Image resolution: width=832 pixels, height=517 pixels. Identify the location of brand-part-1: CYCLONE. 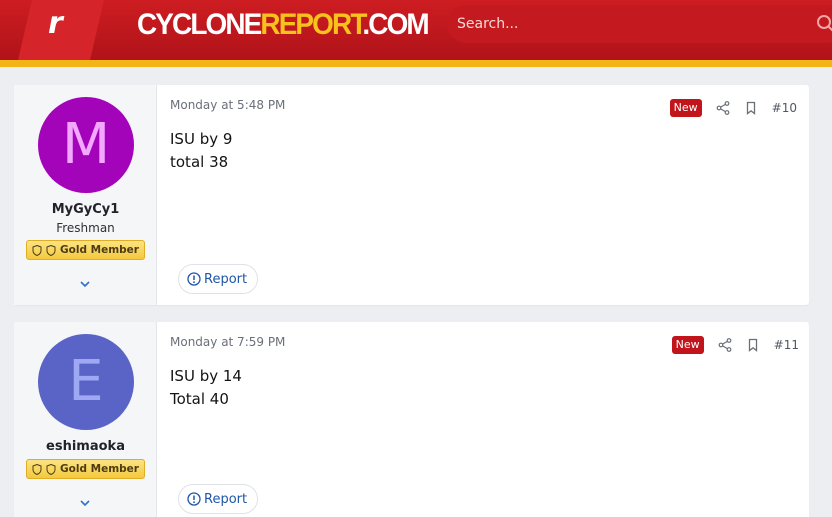
(199, 24).